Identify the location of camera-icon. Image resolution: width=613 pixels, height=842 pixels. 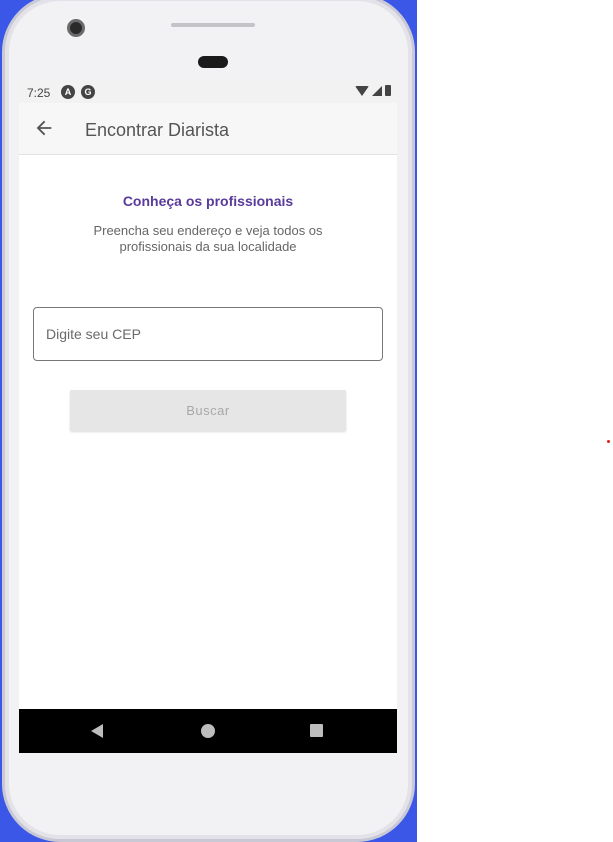
(76, 28).